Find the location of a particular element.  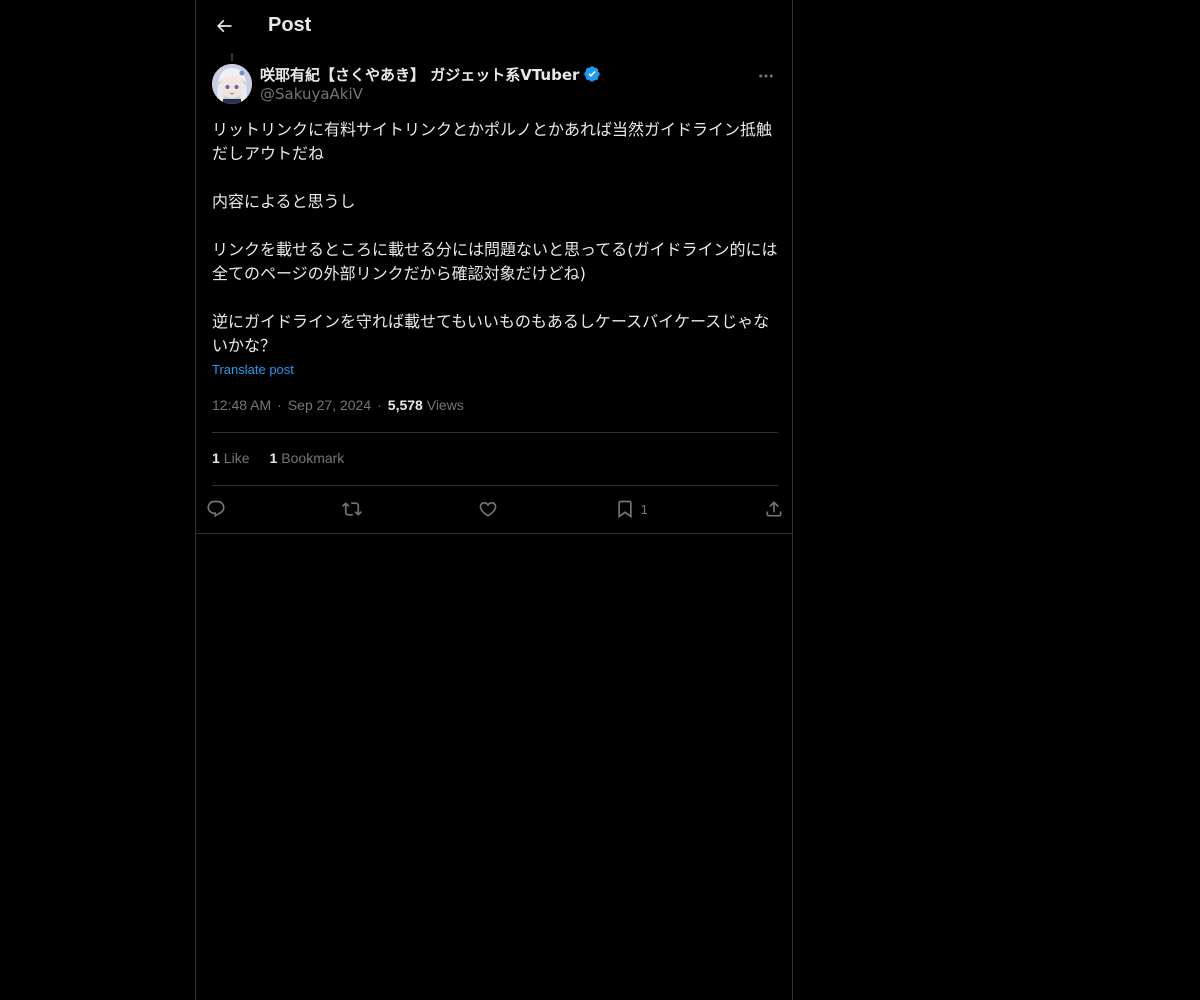

back-button is located at coordinates (224, 26).